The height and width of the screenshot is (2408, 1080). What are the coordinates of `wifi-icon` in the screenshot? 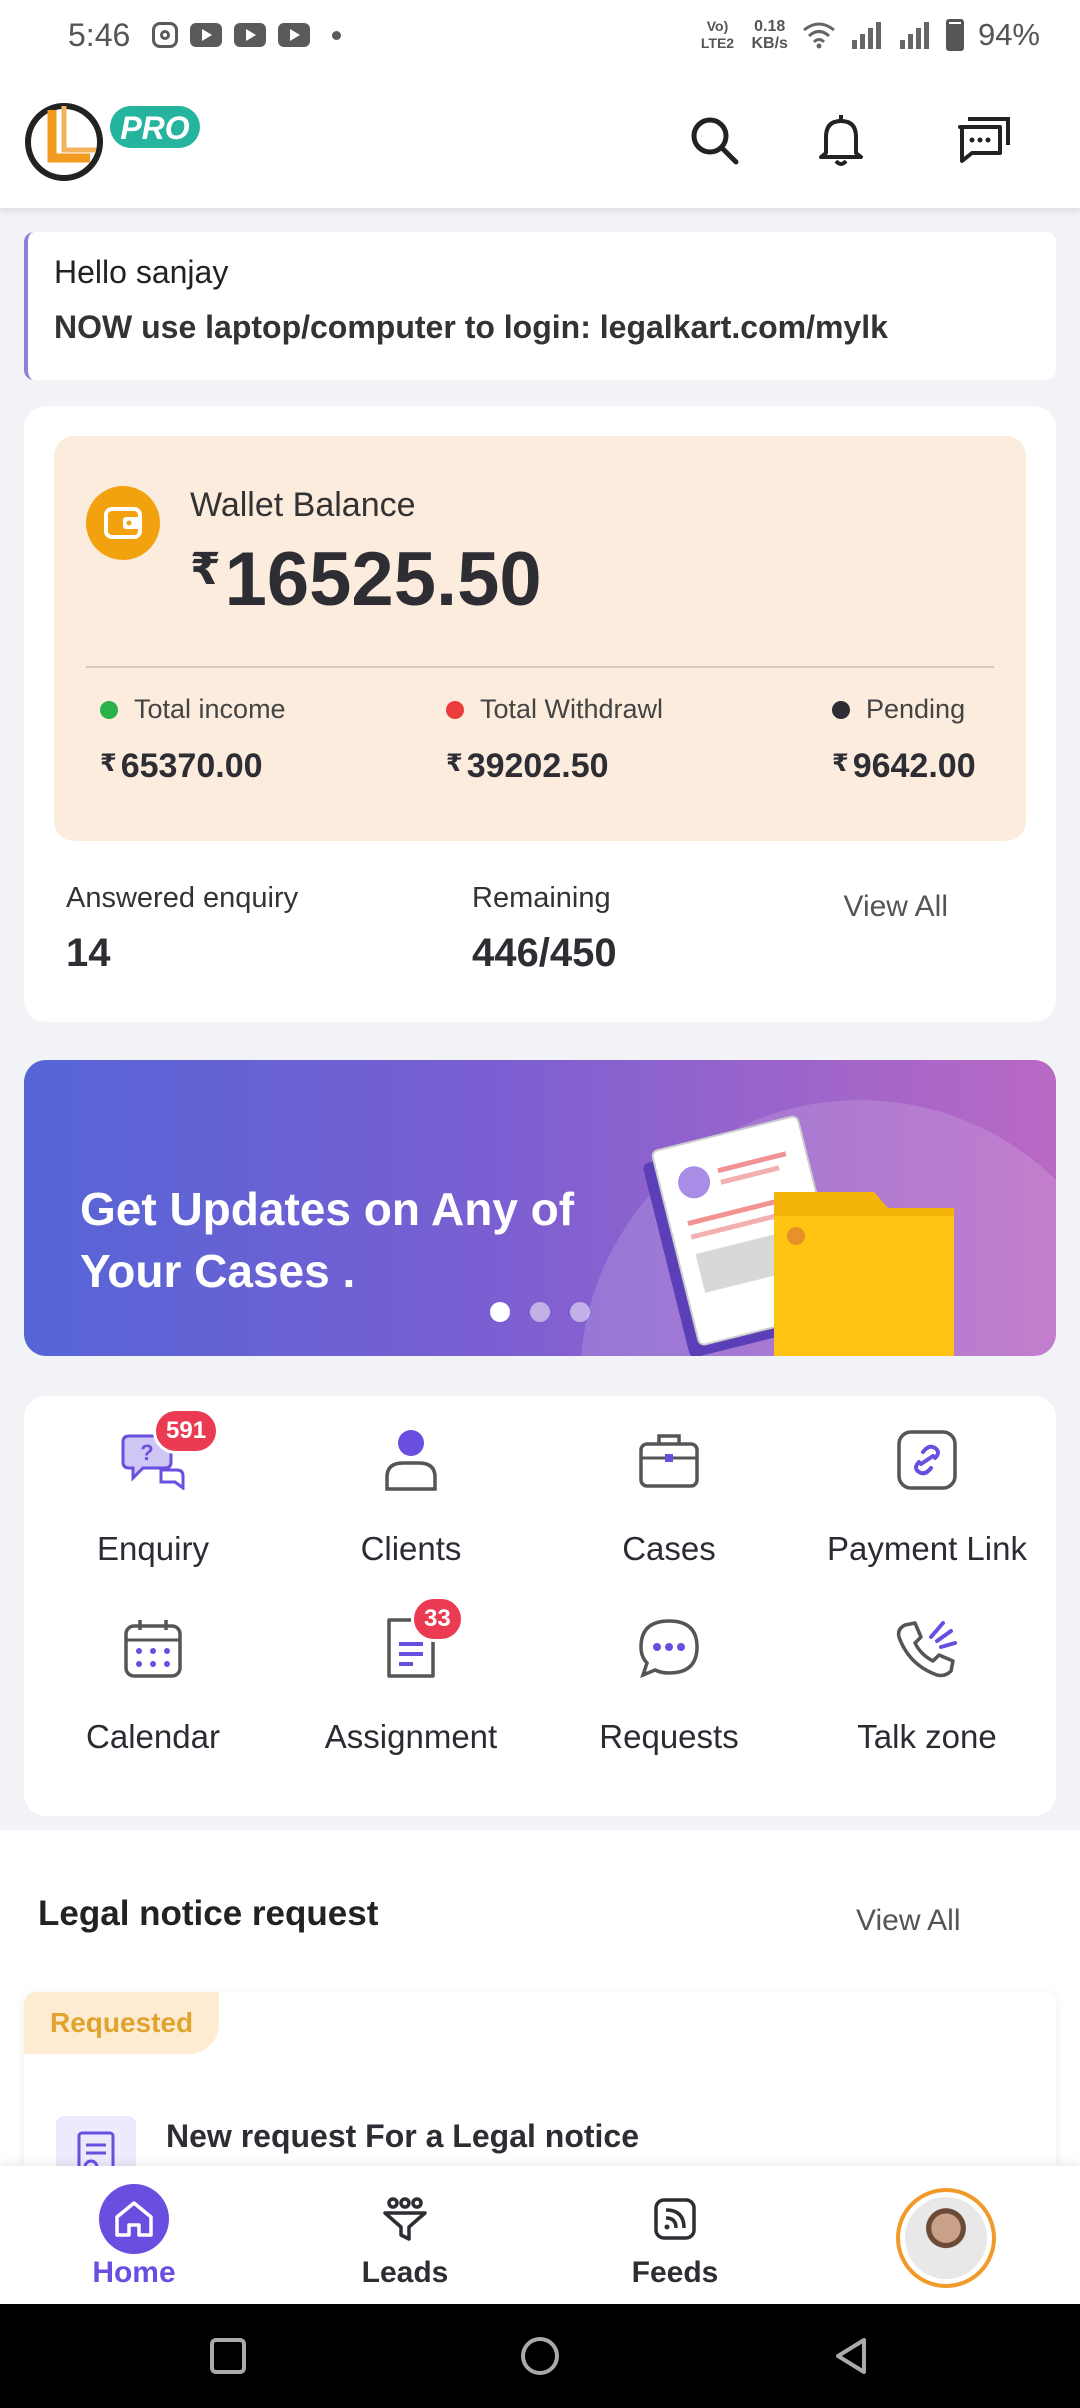 It's located at (819, 35).